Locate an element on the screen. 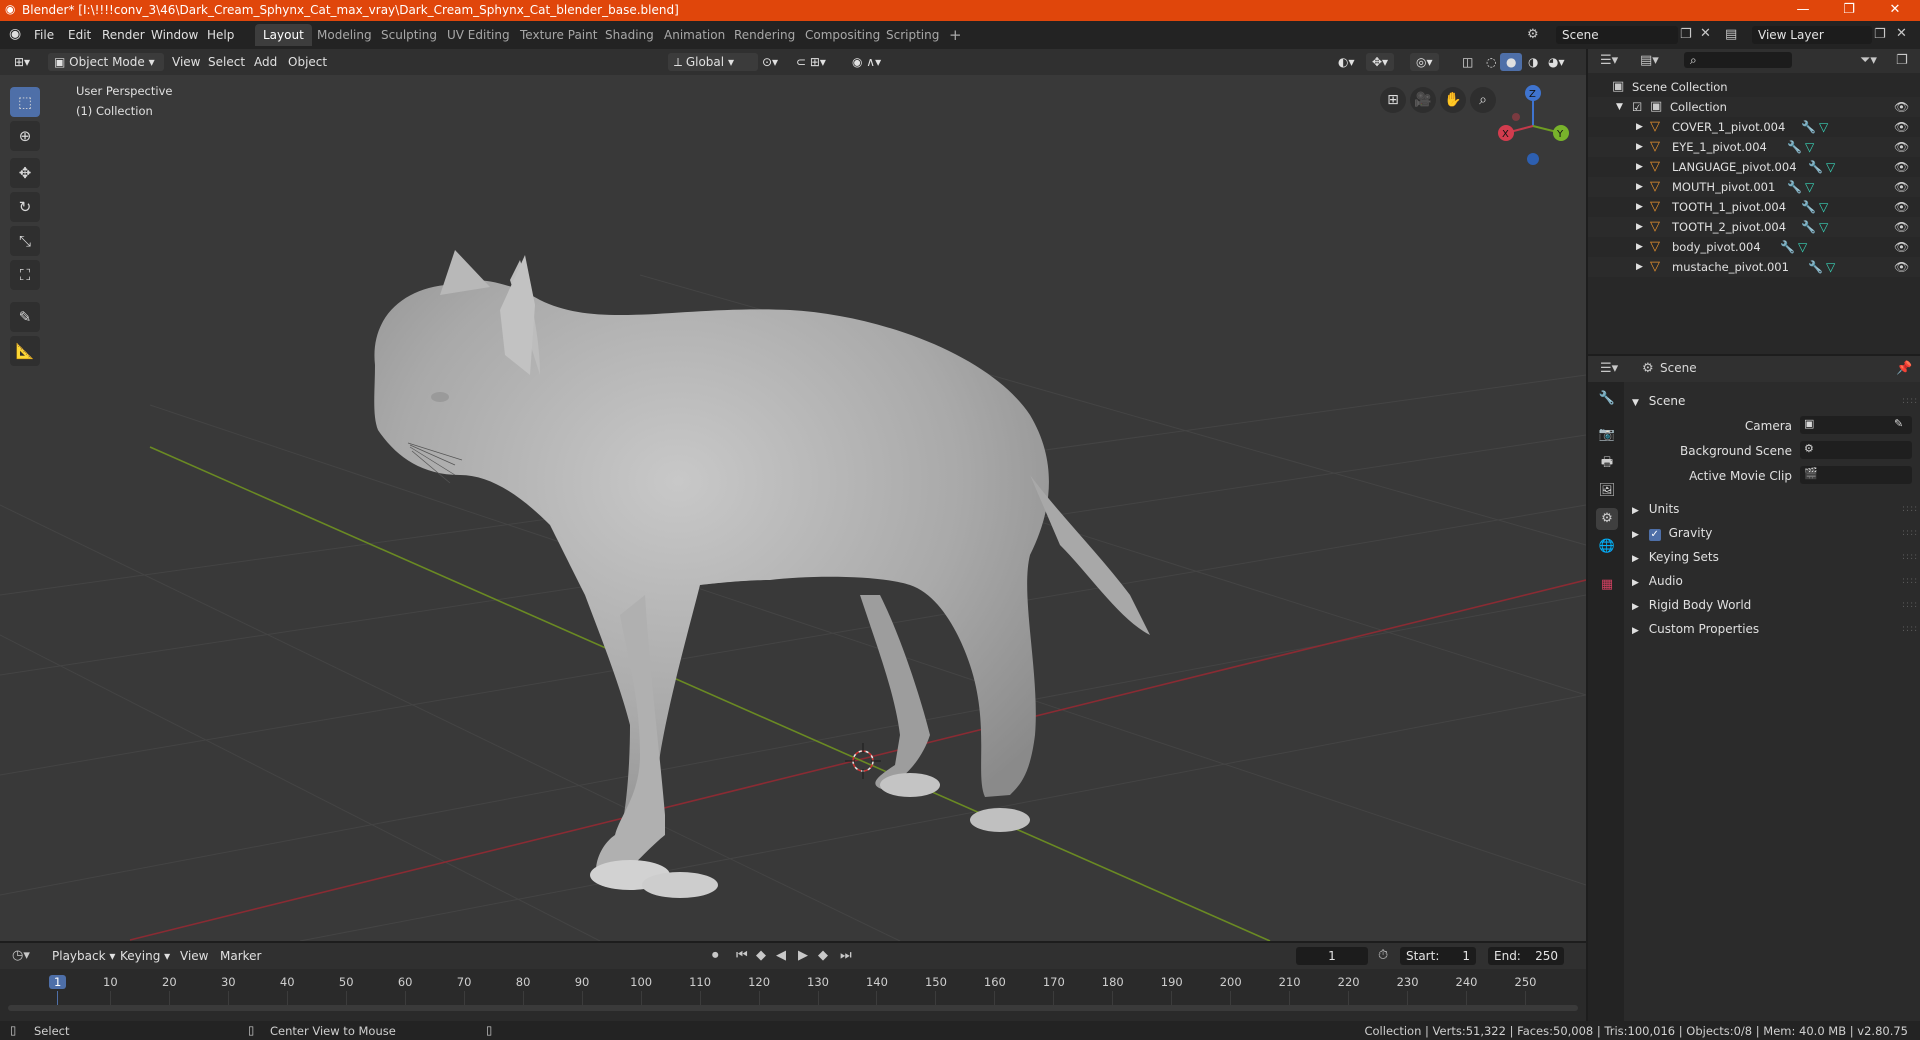 Image resolution: width=1920 pixels, height=1040 pixels. background-scene-field: ⚙ is located at coordinates (1856, 450).